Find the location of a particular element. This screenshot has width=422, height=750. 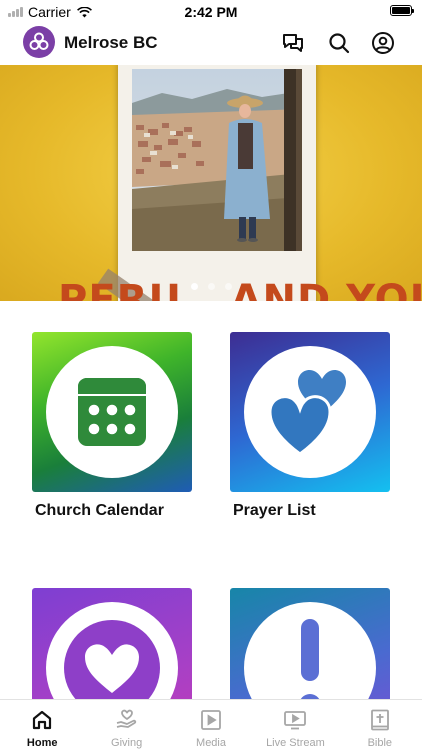

tile-church-calendar: Church Calendar is located at coordinates (112, 425).